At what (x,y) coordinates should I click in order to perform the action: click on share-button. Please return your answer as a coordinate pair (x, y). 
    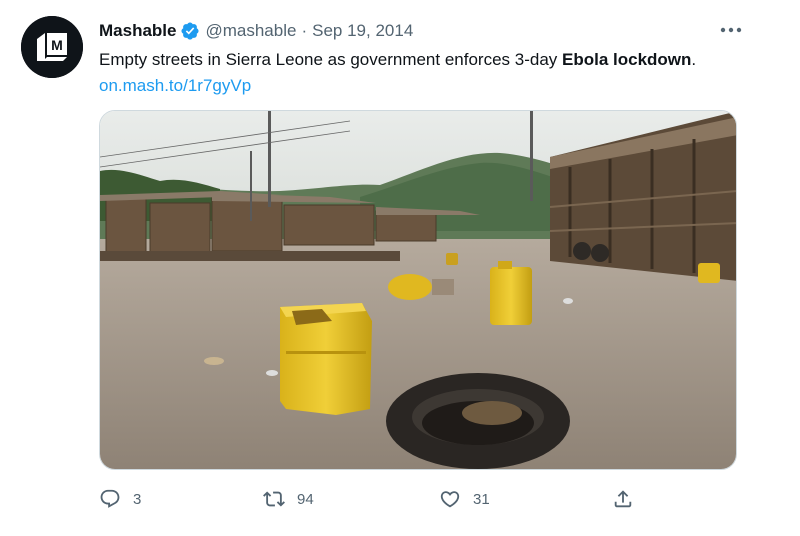
    Looking at the image, I should click on (623, 499).